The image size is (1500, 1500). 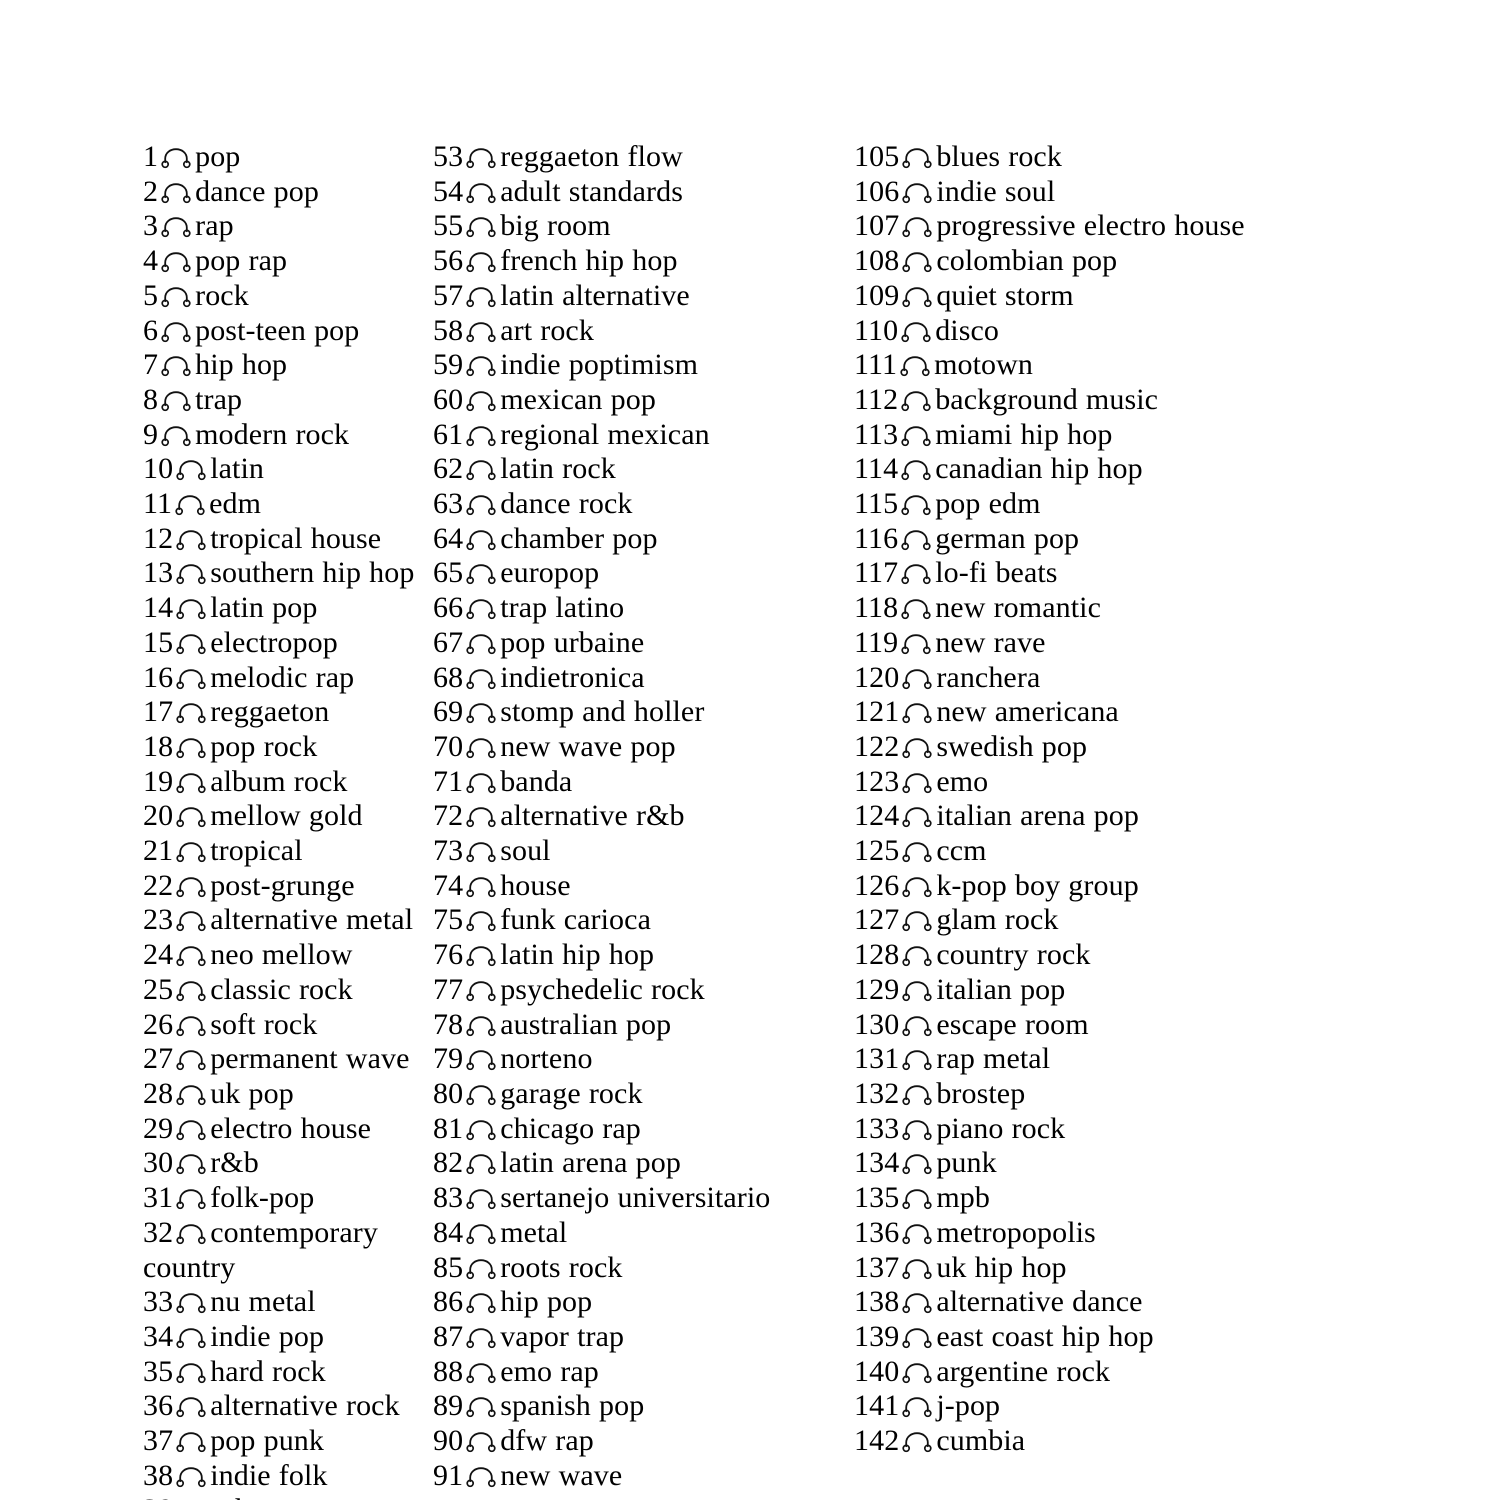 I want to click on genre-label: dfw rap, so click(x=547, y=1441).